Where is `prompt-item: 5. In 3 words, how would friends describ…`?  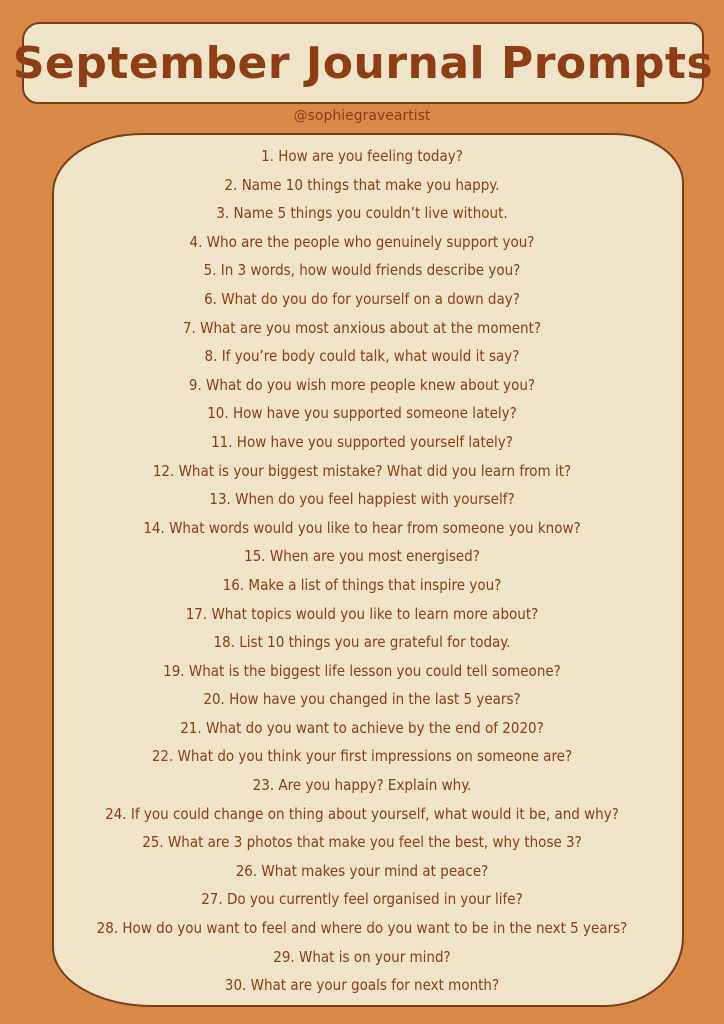 prompt-item: 5. In 3 words, how would friends describ… is located at coordinates (362, 270).